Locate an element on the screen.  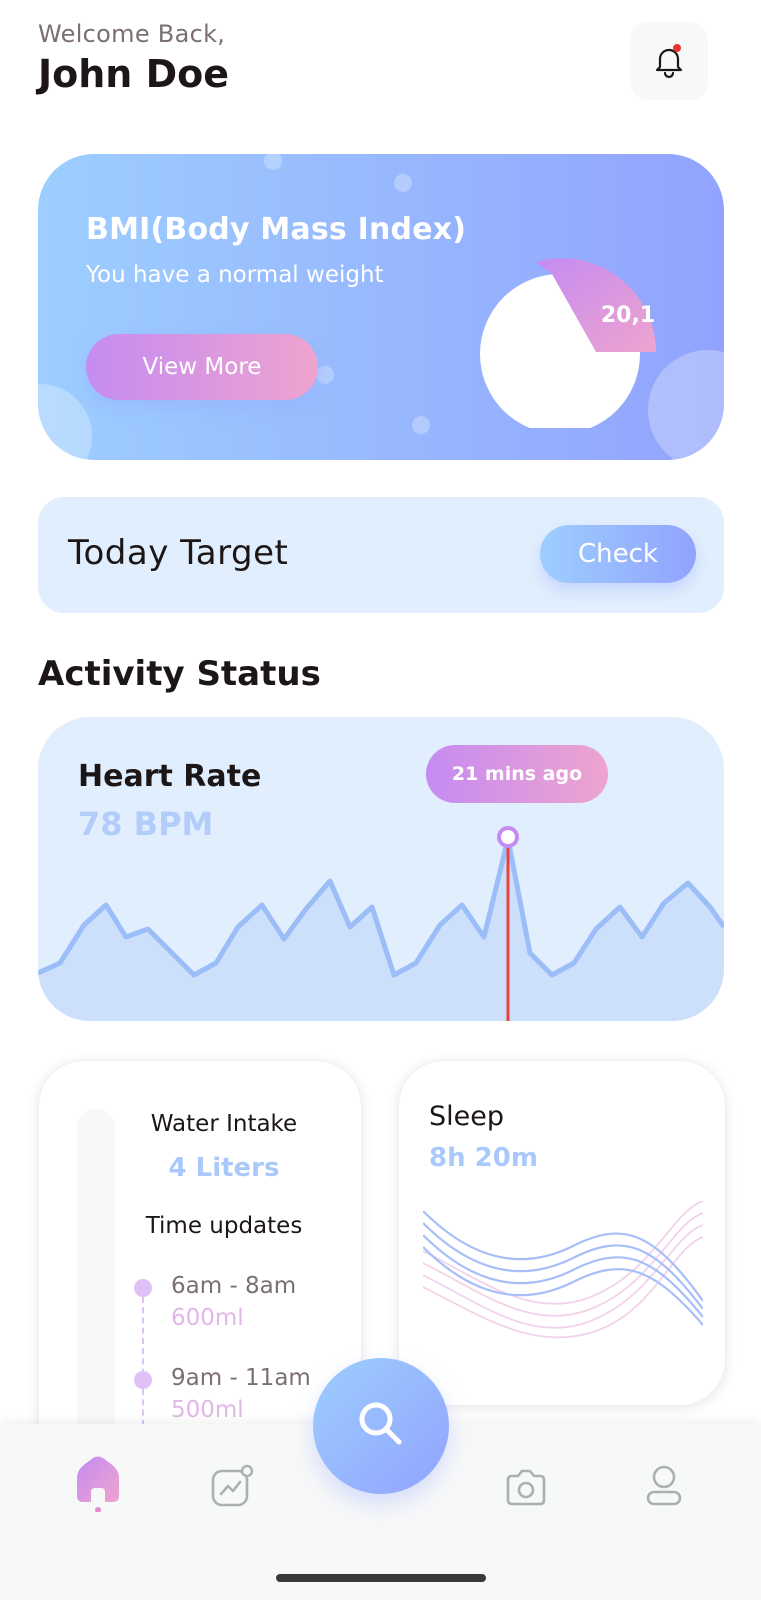
activity-icon is located at coordinates (232, 1488).